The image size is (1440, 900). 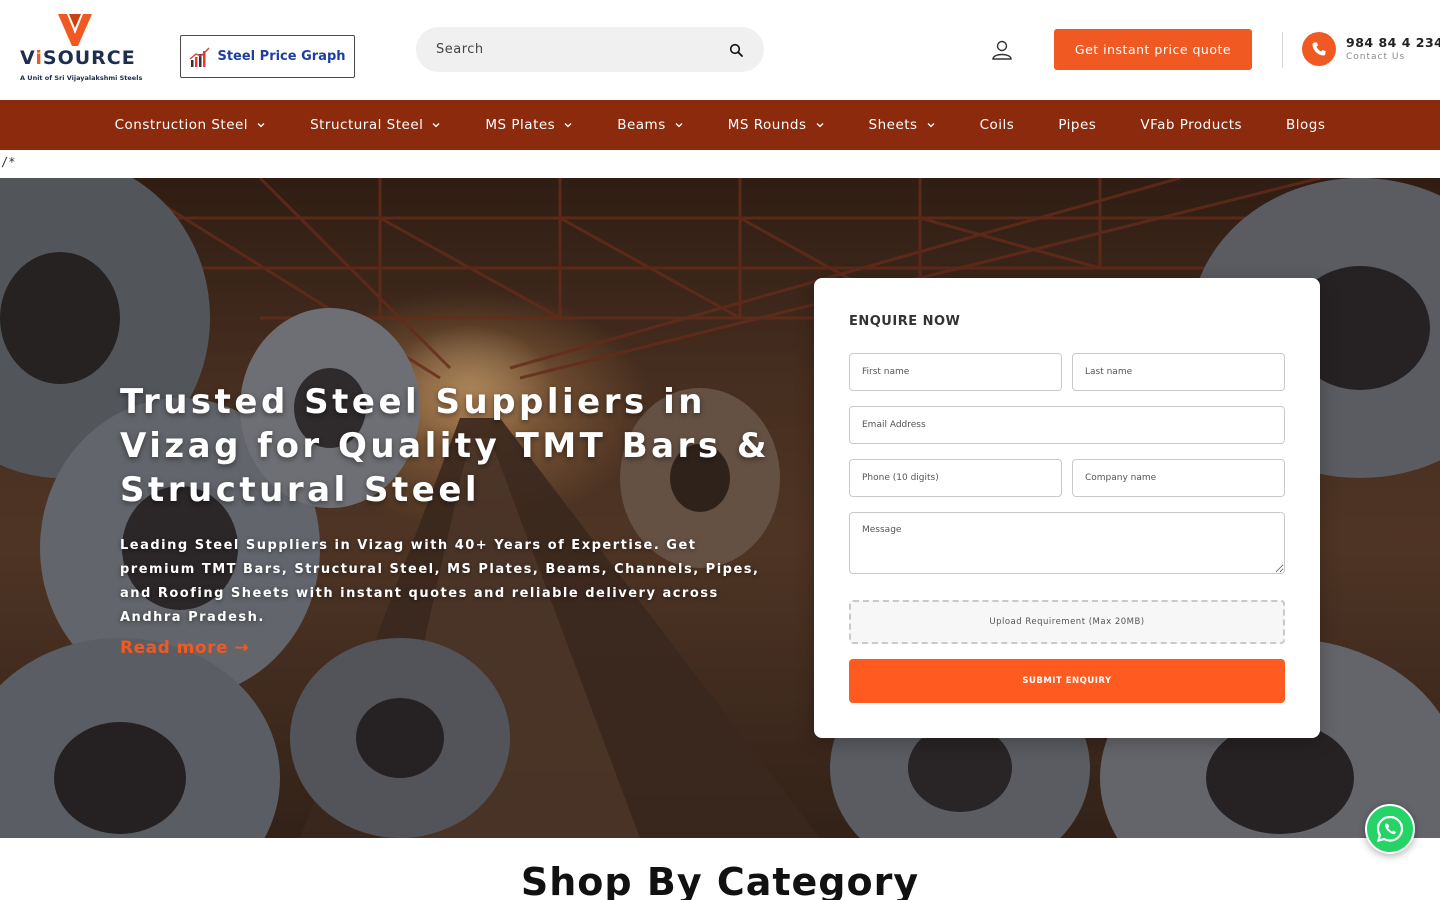 I want to click on nav-item-construction-steel: Construction Steel, so click(x=190, y=125).